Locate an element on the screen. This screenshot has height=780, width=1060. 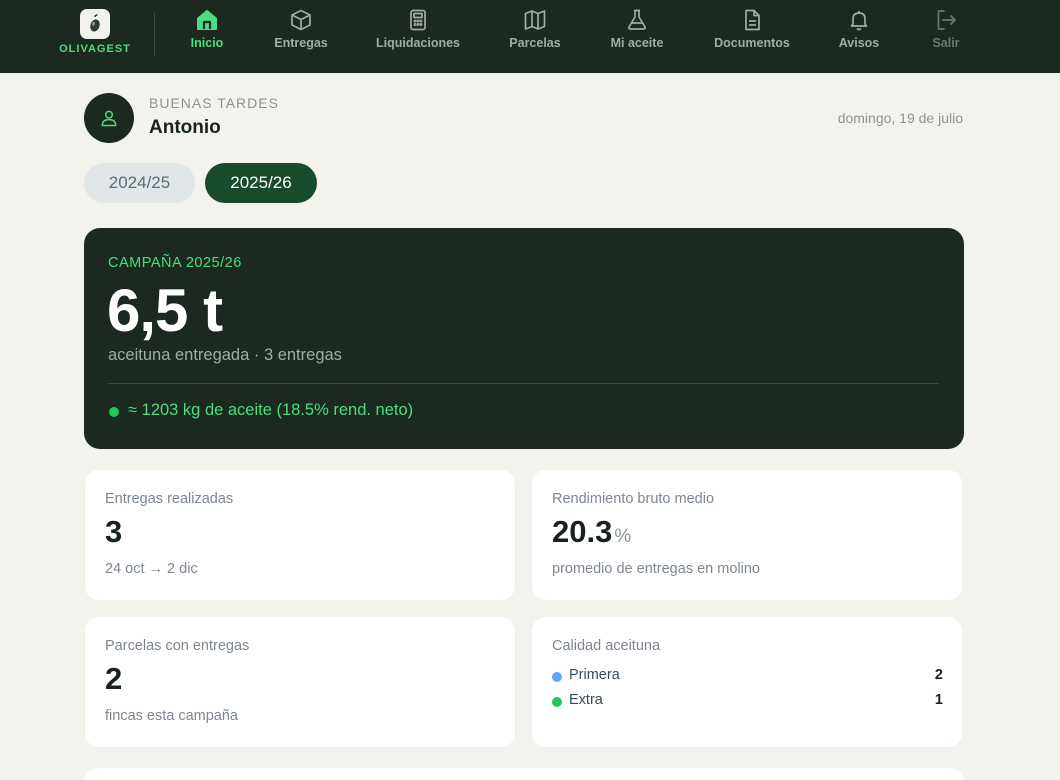
olive-icon is located at coordinates (95, 24).